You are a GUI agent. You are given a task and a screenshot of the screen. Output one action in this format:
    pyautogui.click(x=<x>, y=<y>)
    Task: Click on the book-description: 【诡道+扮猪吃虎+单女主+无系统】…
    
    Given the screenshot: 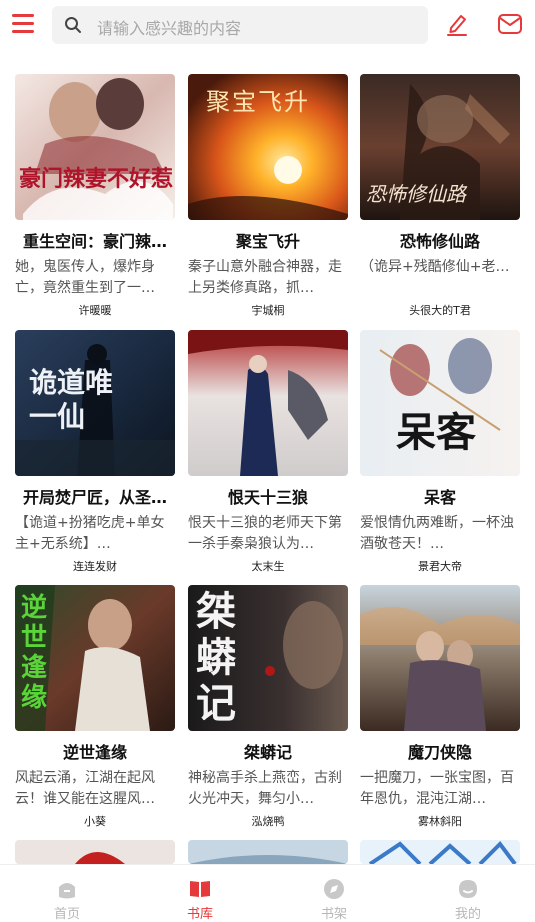 What is the action you would take?
    pyautogui.click(x=90, y=533)
    